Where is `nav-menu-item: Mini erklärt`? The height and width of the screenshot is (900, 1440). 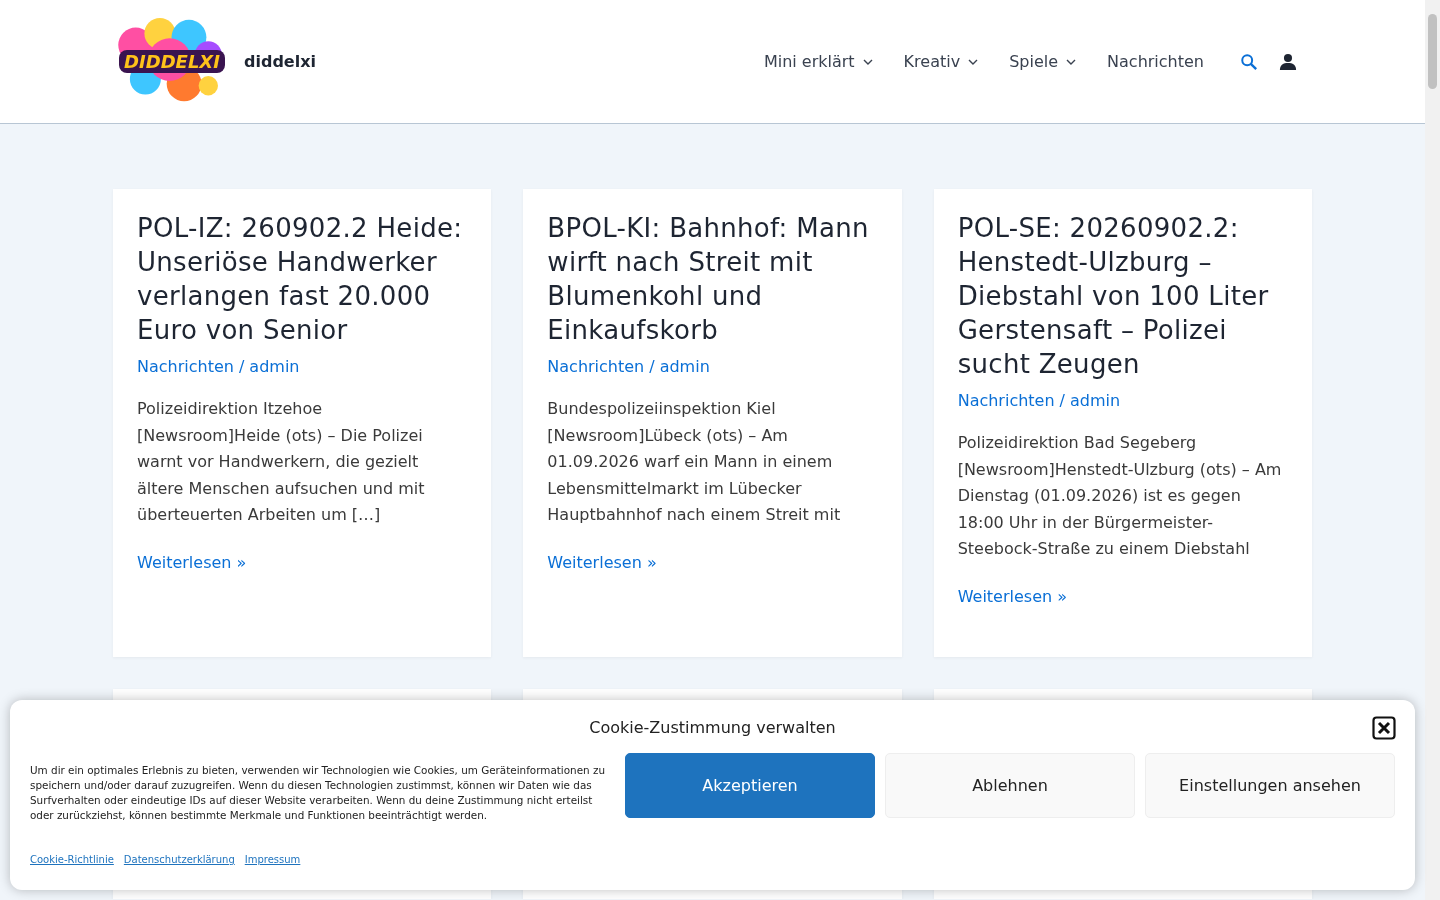 nav-menu-item: Mini erklärt is located at coordinates (818, 61).